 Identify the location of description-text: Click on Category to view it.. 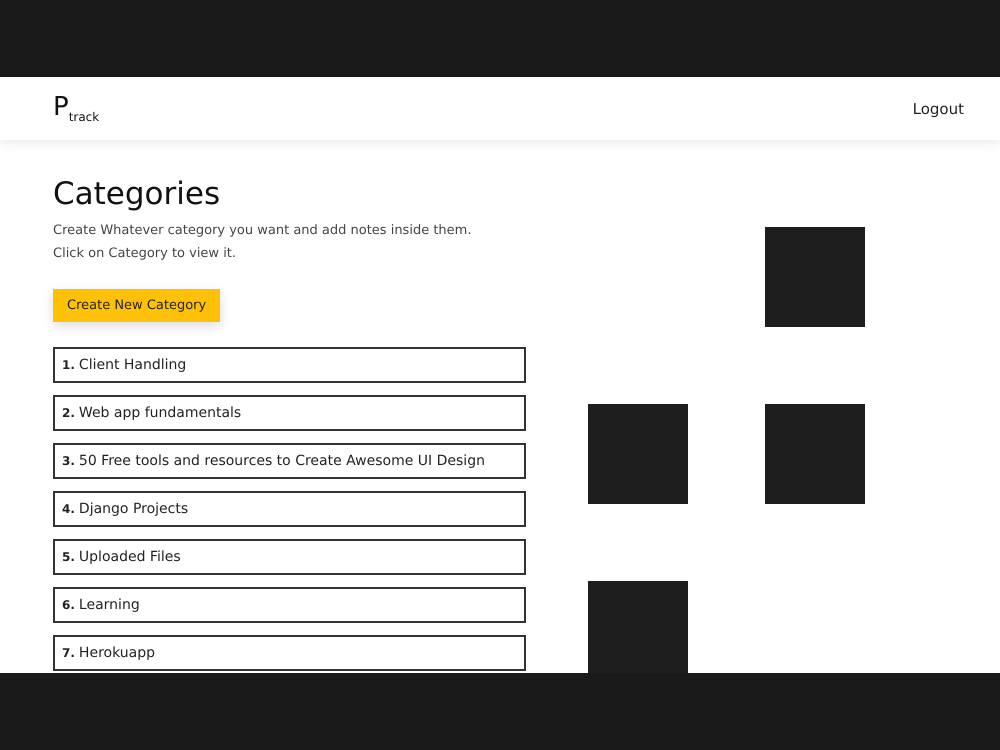
(144, 254).